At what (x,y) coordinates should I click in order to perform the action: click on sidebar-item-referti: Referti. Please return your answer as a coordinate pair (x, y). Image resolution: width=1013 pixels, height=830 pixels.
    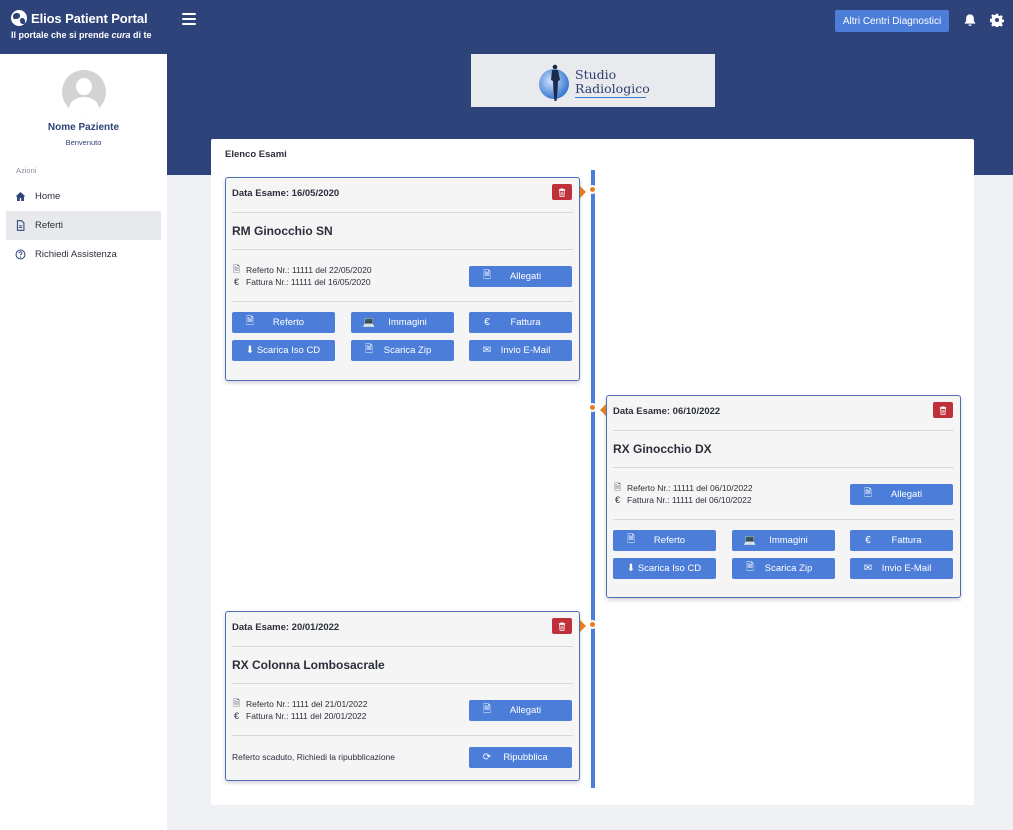
    Looking at the image, I should click on (83, 225).